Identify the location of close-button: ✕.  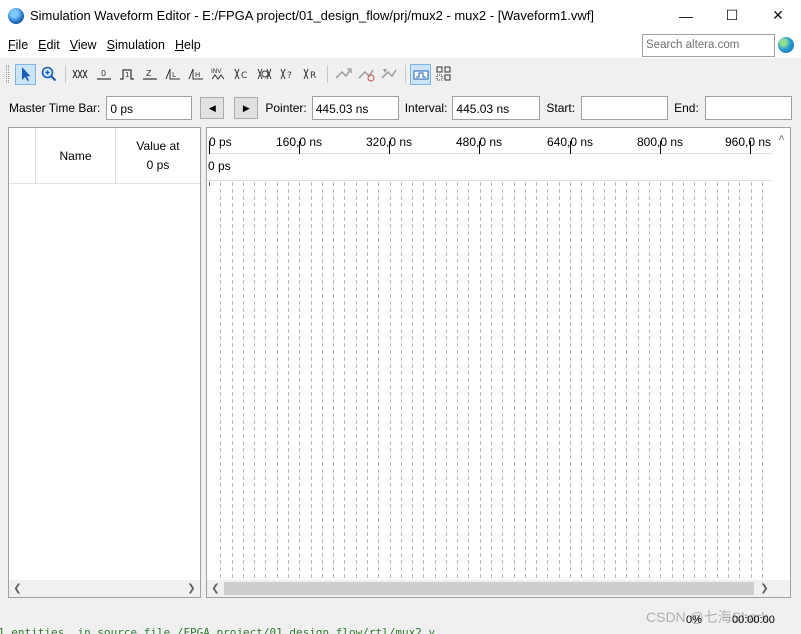
(778, 15).